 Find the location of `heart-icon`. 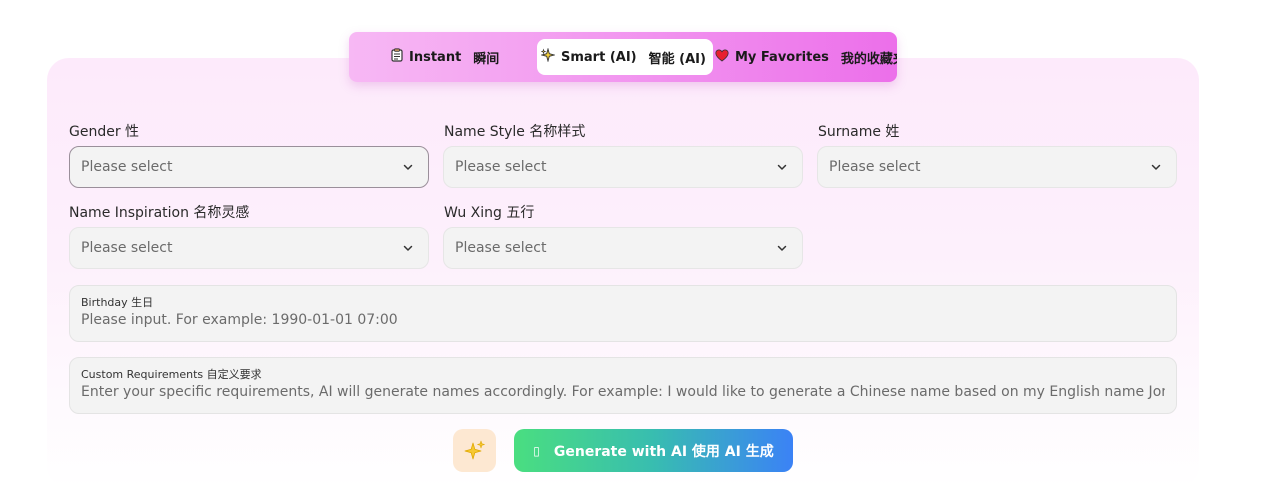

heart-icon is located at coordinates (722, 57).